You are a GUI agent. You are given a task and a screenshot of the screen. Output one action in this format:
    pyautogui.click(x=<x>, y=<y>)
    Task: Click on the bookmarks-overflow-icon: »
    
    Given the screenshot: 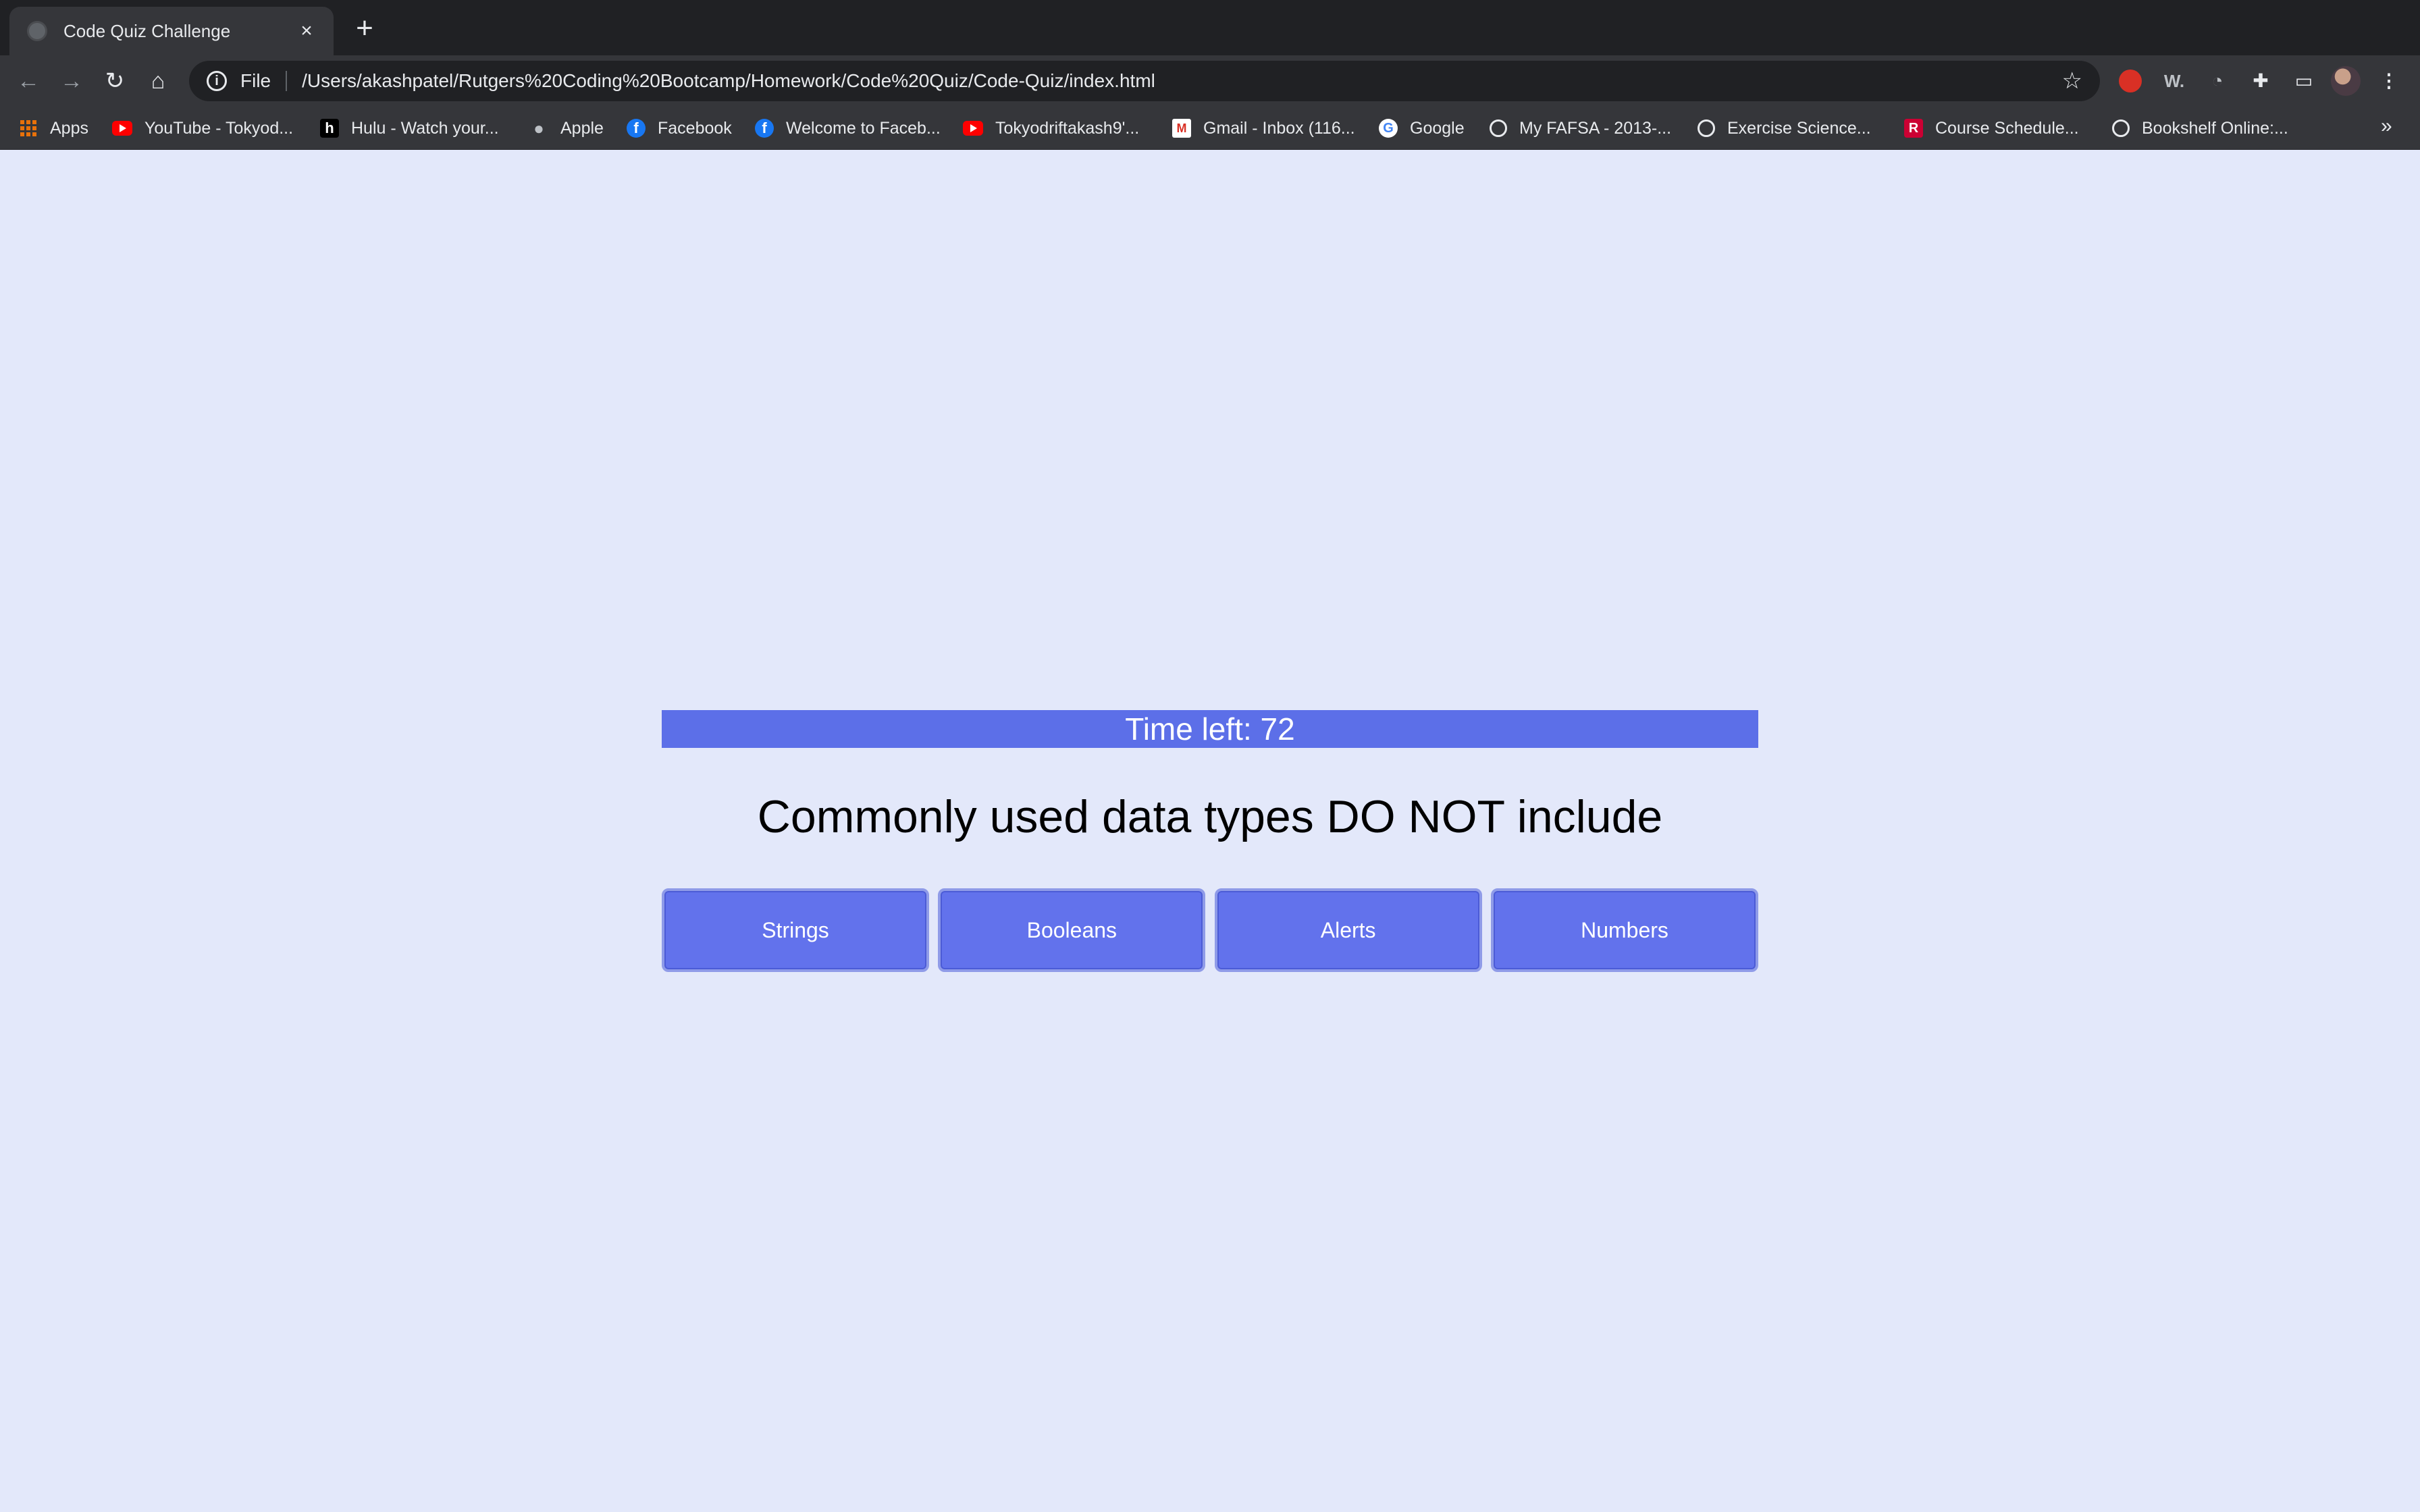 What is the action you would take?
    pyautogui.click(x=2386, y=126)
    